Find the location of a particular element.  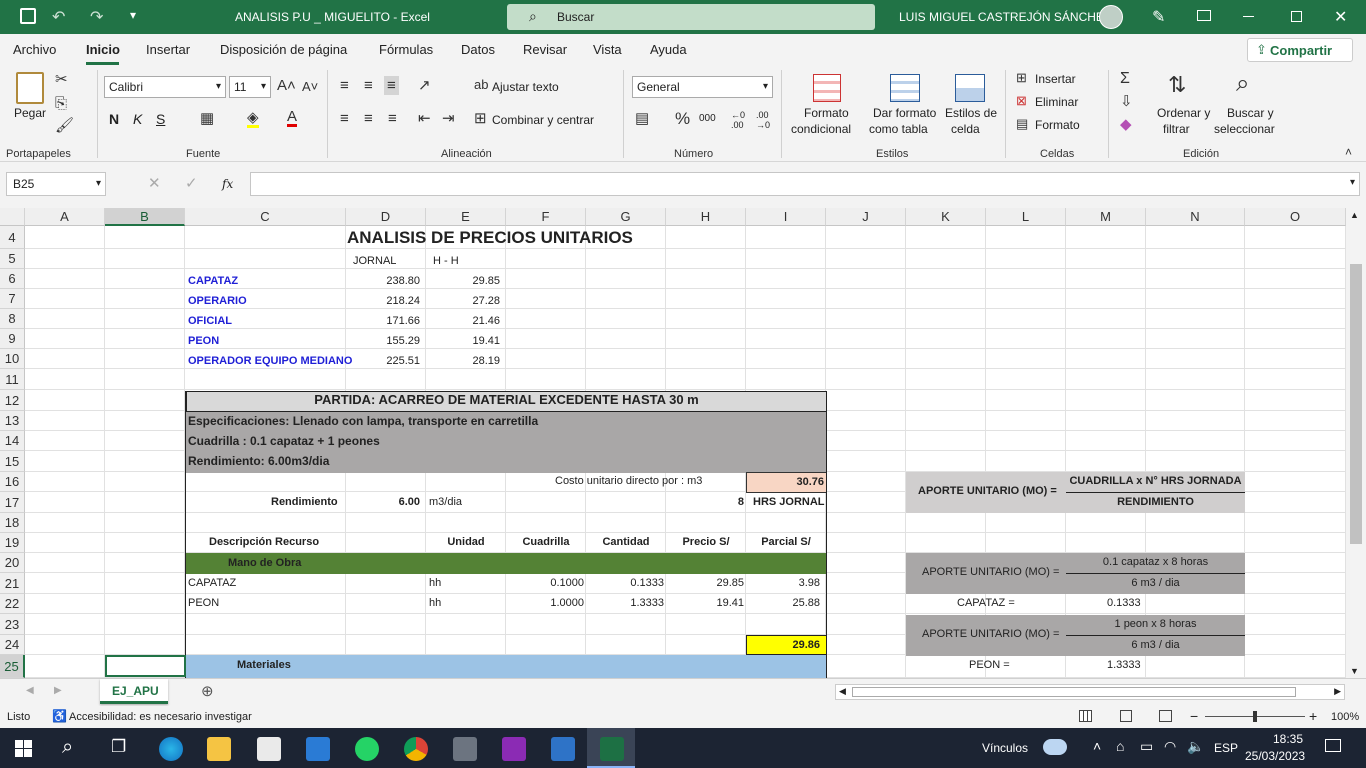

scroll-thumb is located at coordinates (1356, 404).